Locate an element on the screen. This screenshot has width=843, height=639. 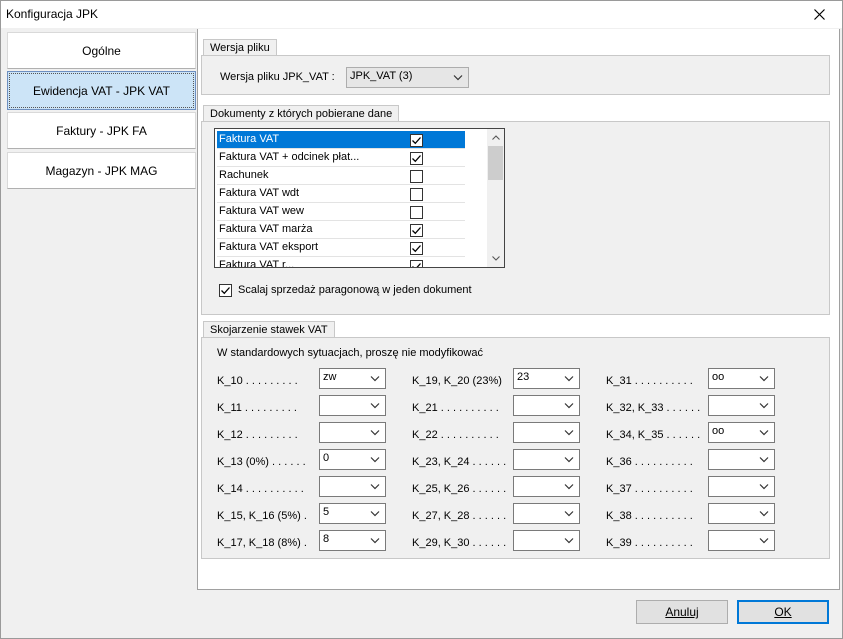
version-select: JPK_VAT (3) is located at coordinates (407, 77).